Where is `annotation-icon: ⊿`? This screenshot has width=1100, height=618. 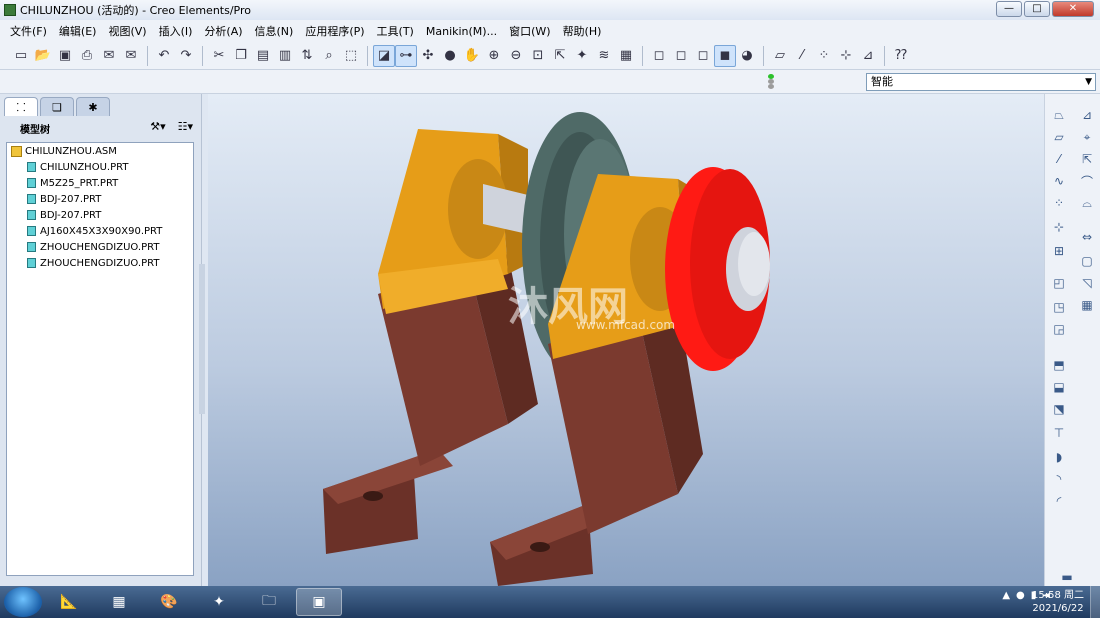
annotation-icon: ⊿ is located at coordinates (868, 56).